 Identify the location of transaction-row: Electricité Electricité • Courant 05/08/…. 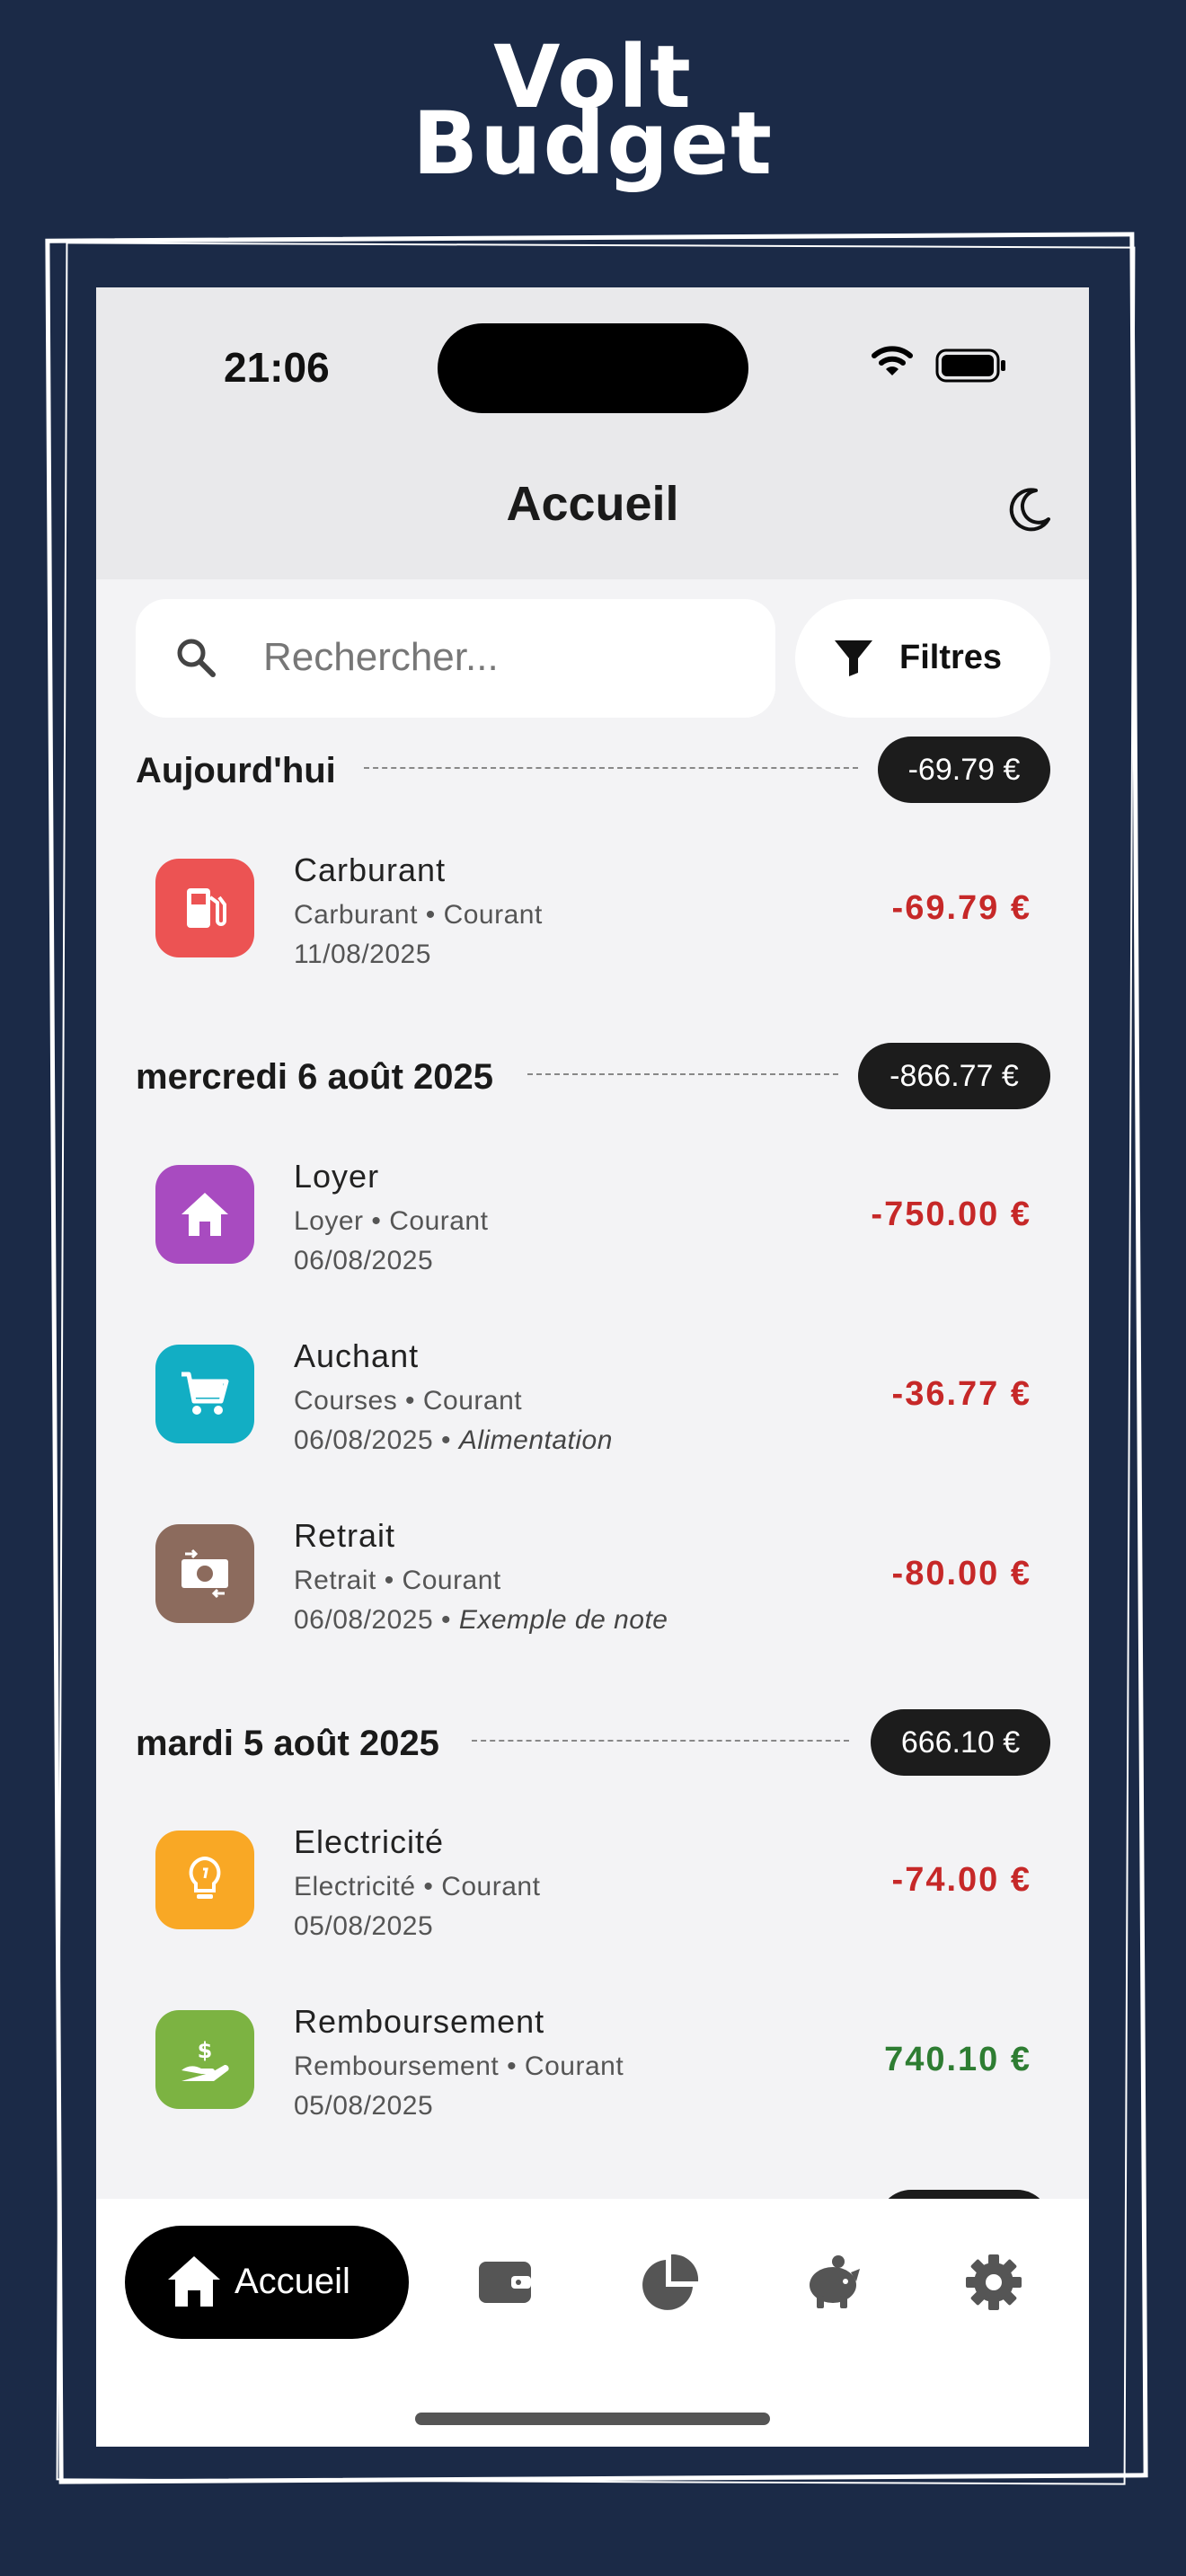
(592, 1890).